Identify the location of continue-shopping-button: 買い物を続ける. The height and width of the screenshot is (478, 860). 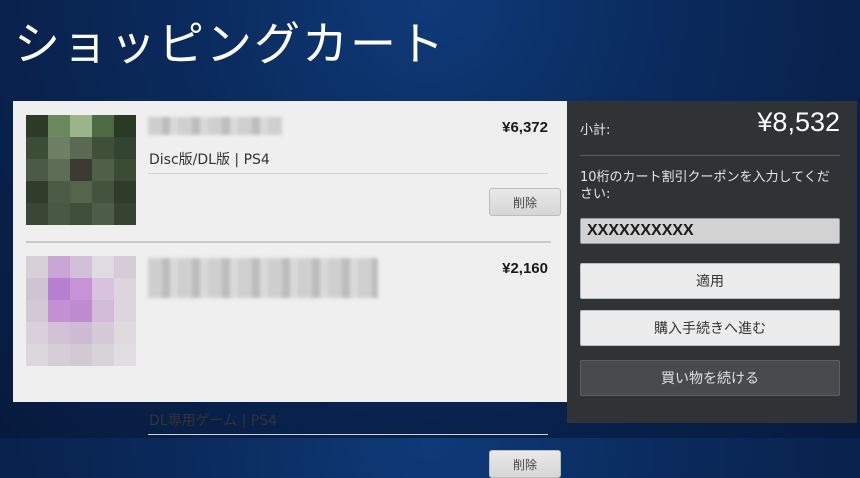
(710, 378).